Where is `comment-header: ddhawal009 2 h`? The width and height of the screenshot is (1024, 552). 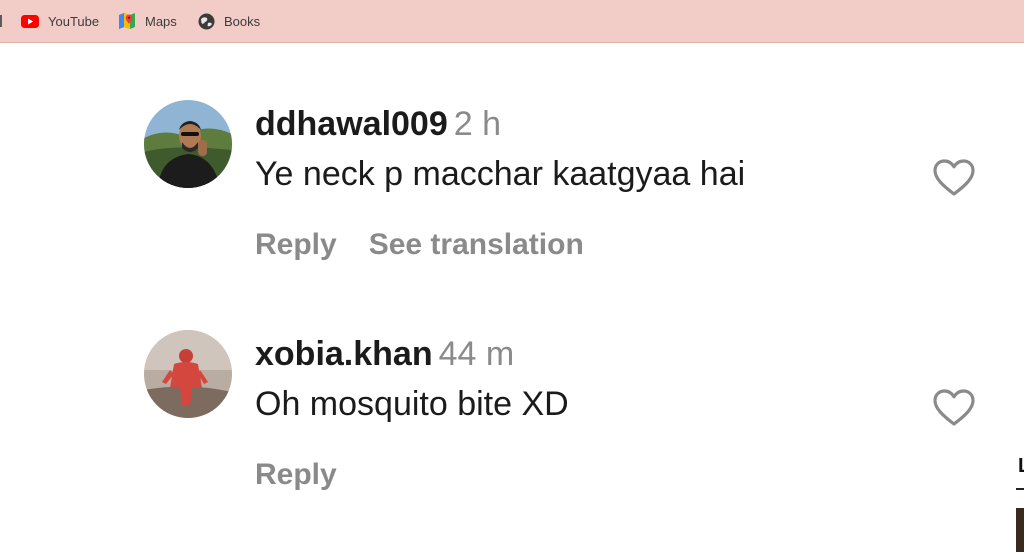 comment-header: ddhawal009 2 h is located at coordinates (378, 124).